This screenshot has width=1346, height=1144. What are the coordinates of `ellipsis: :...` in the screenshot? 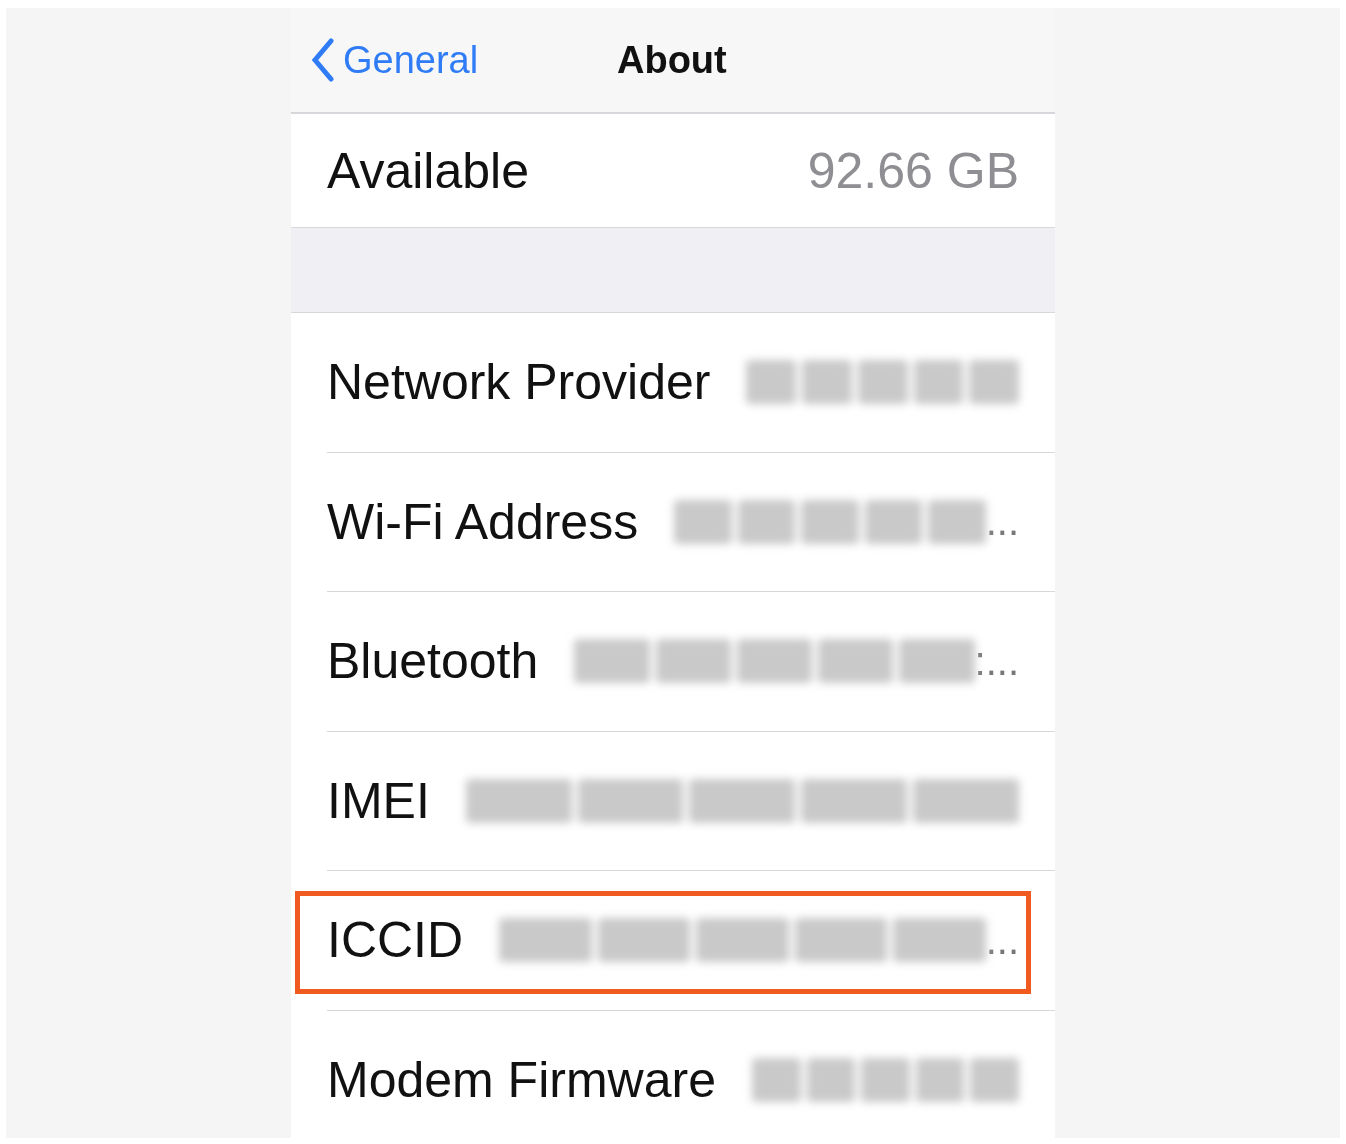 It's located at (996, 661).